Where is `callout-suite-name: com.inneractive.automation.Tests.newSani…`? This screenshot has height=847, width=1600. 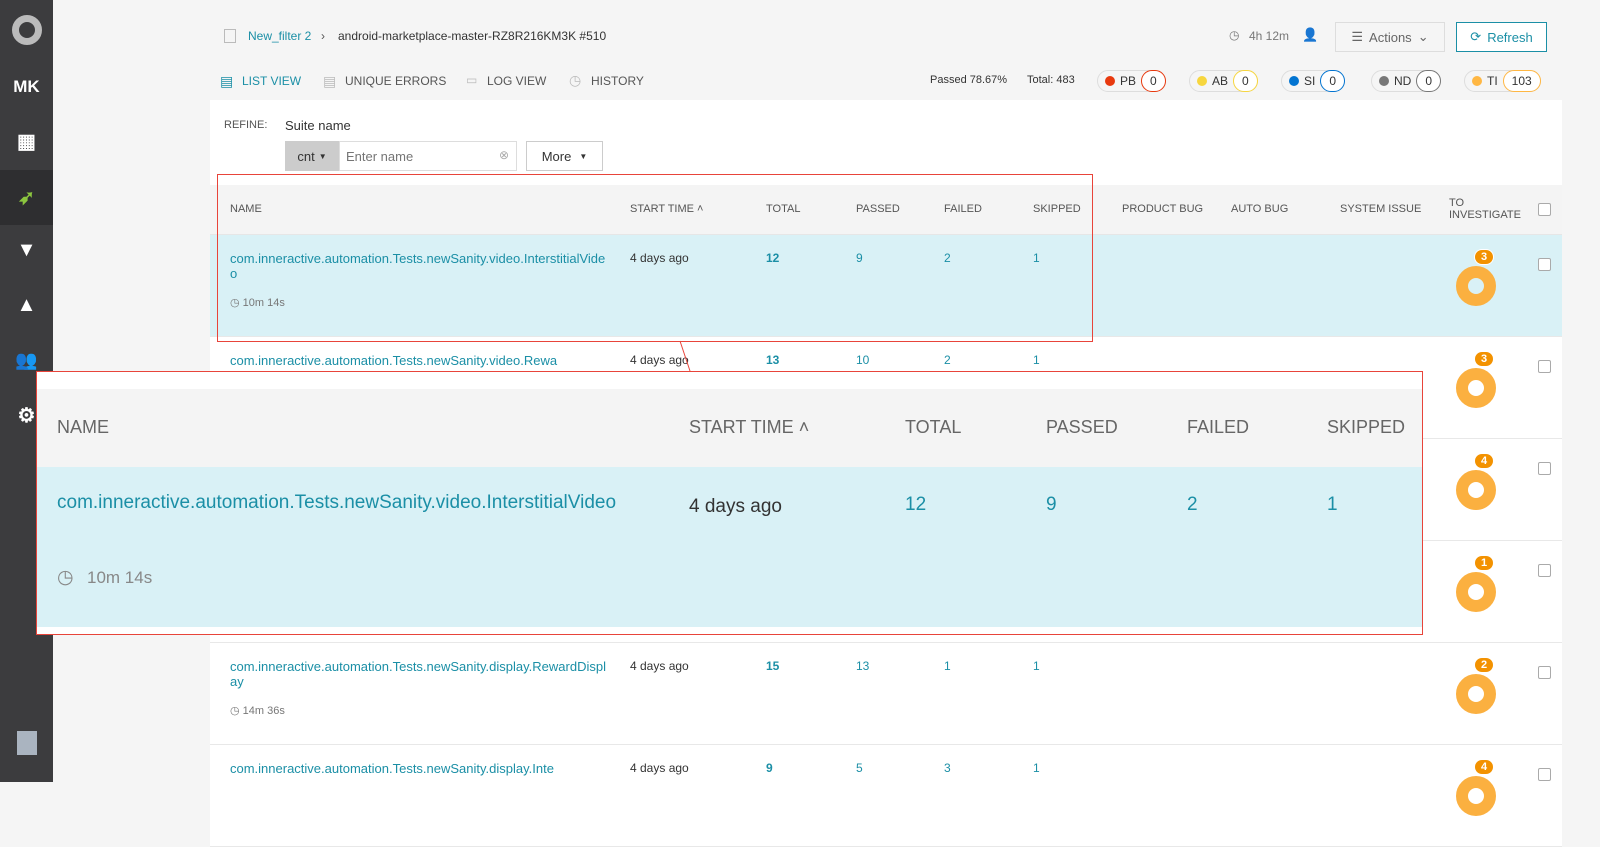 callout-suite-name: com.inneractive.automation.Tests.newSani… is located at coordinates (337, 502).